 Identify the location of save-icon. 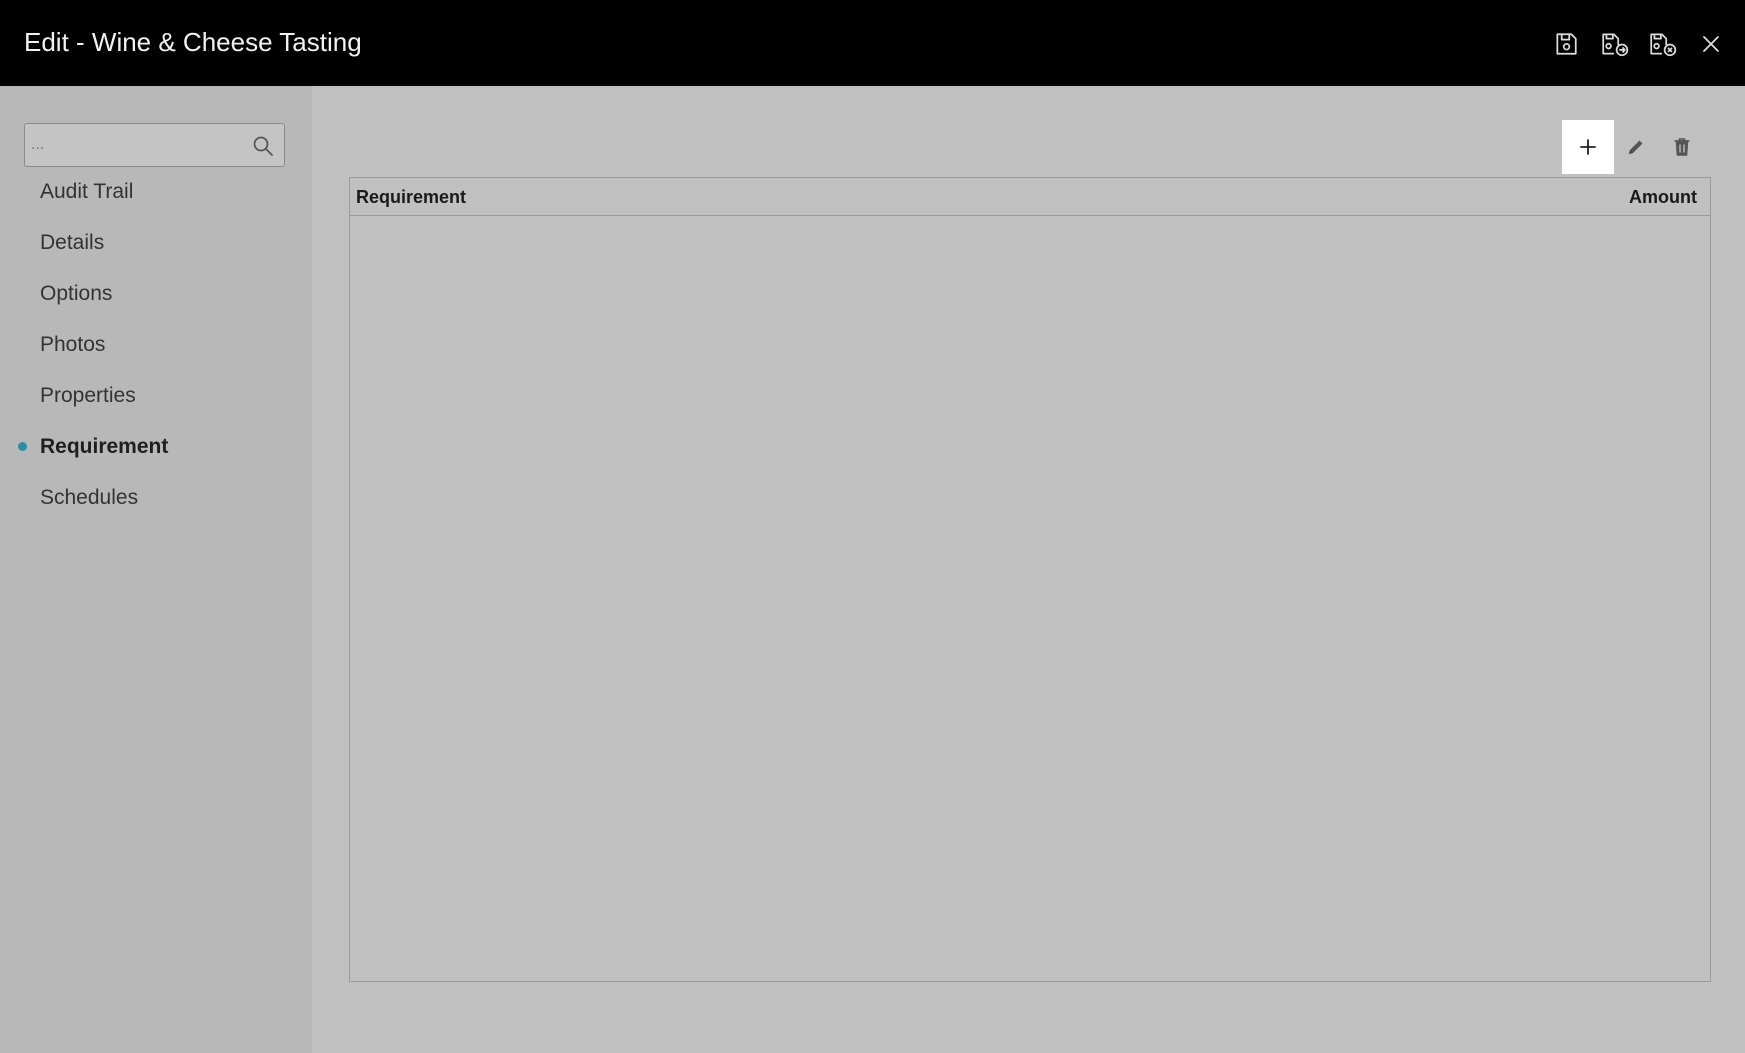
(1566, 44).